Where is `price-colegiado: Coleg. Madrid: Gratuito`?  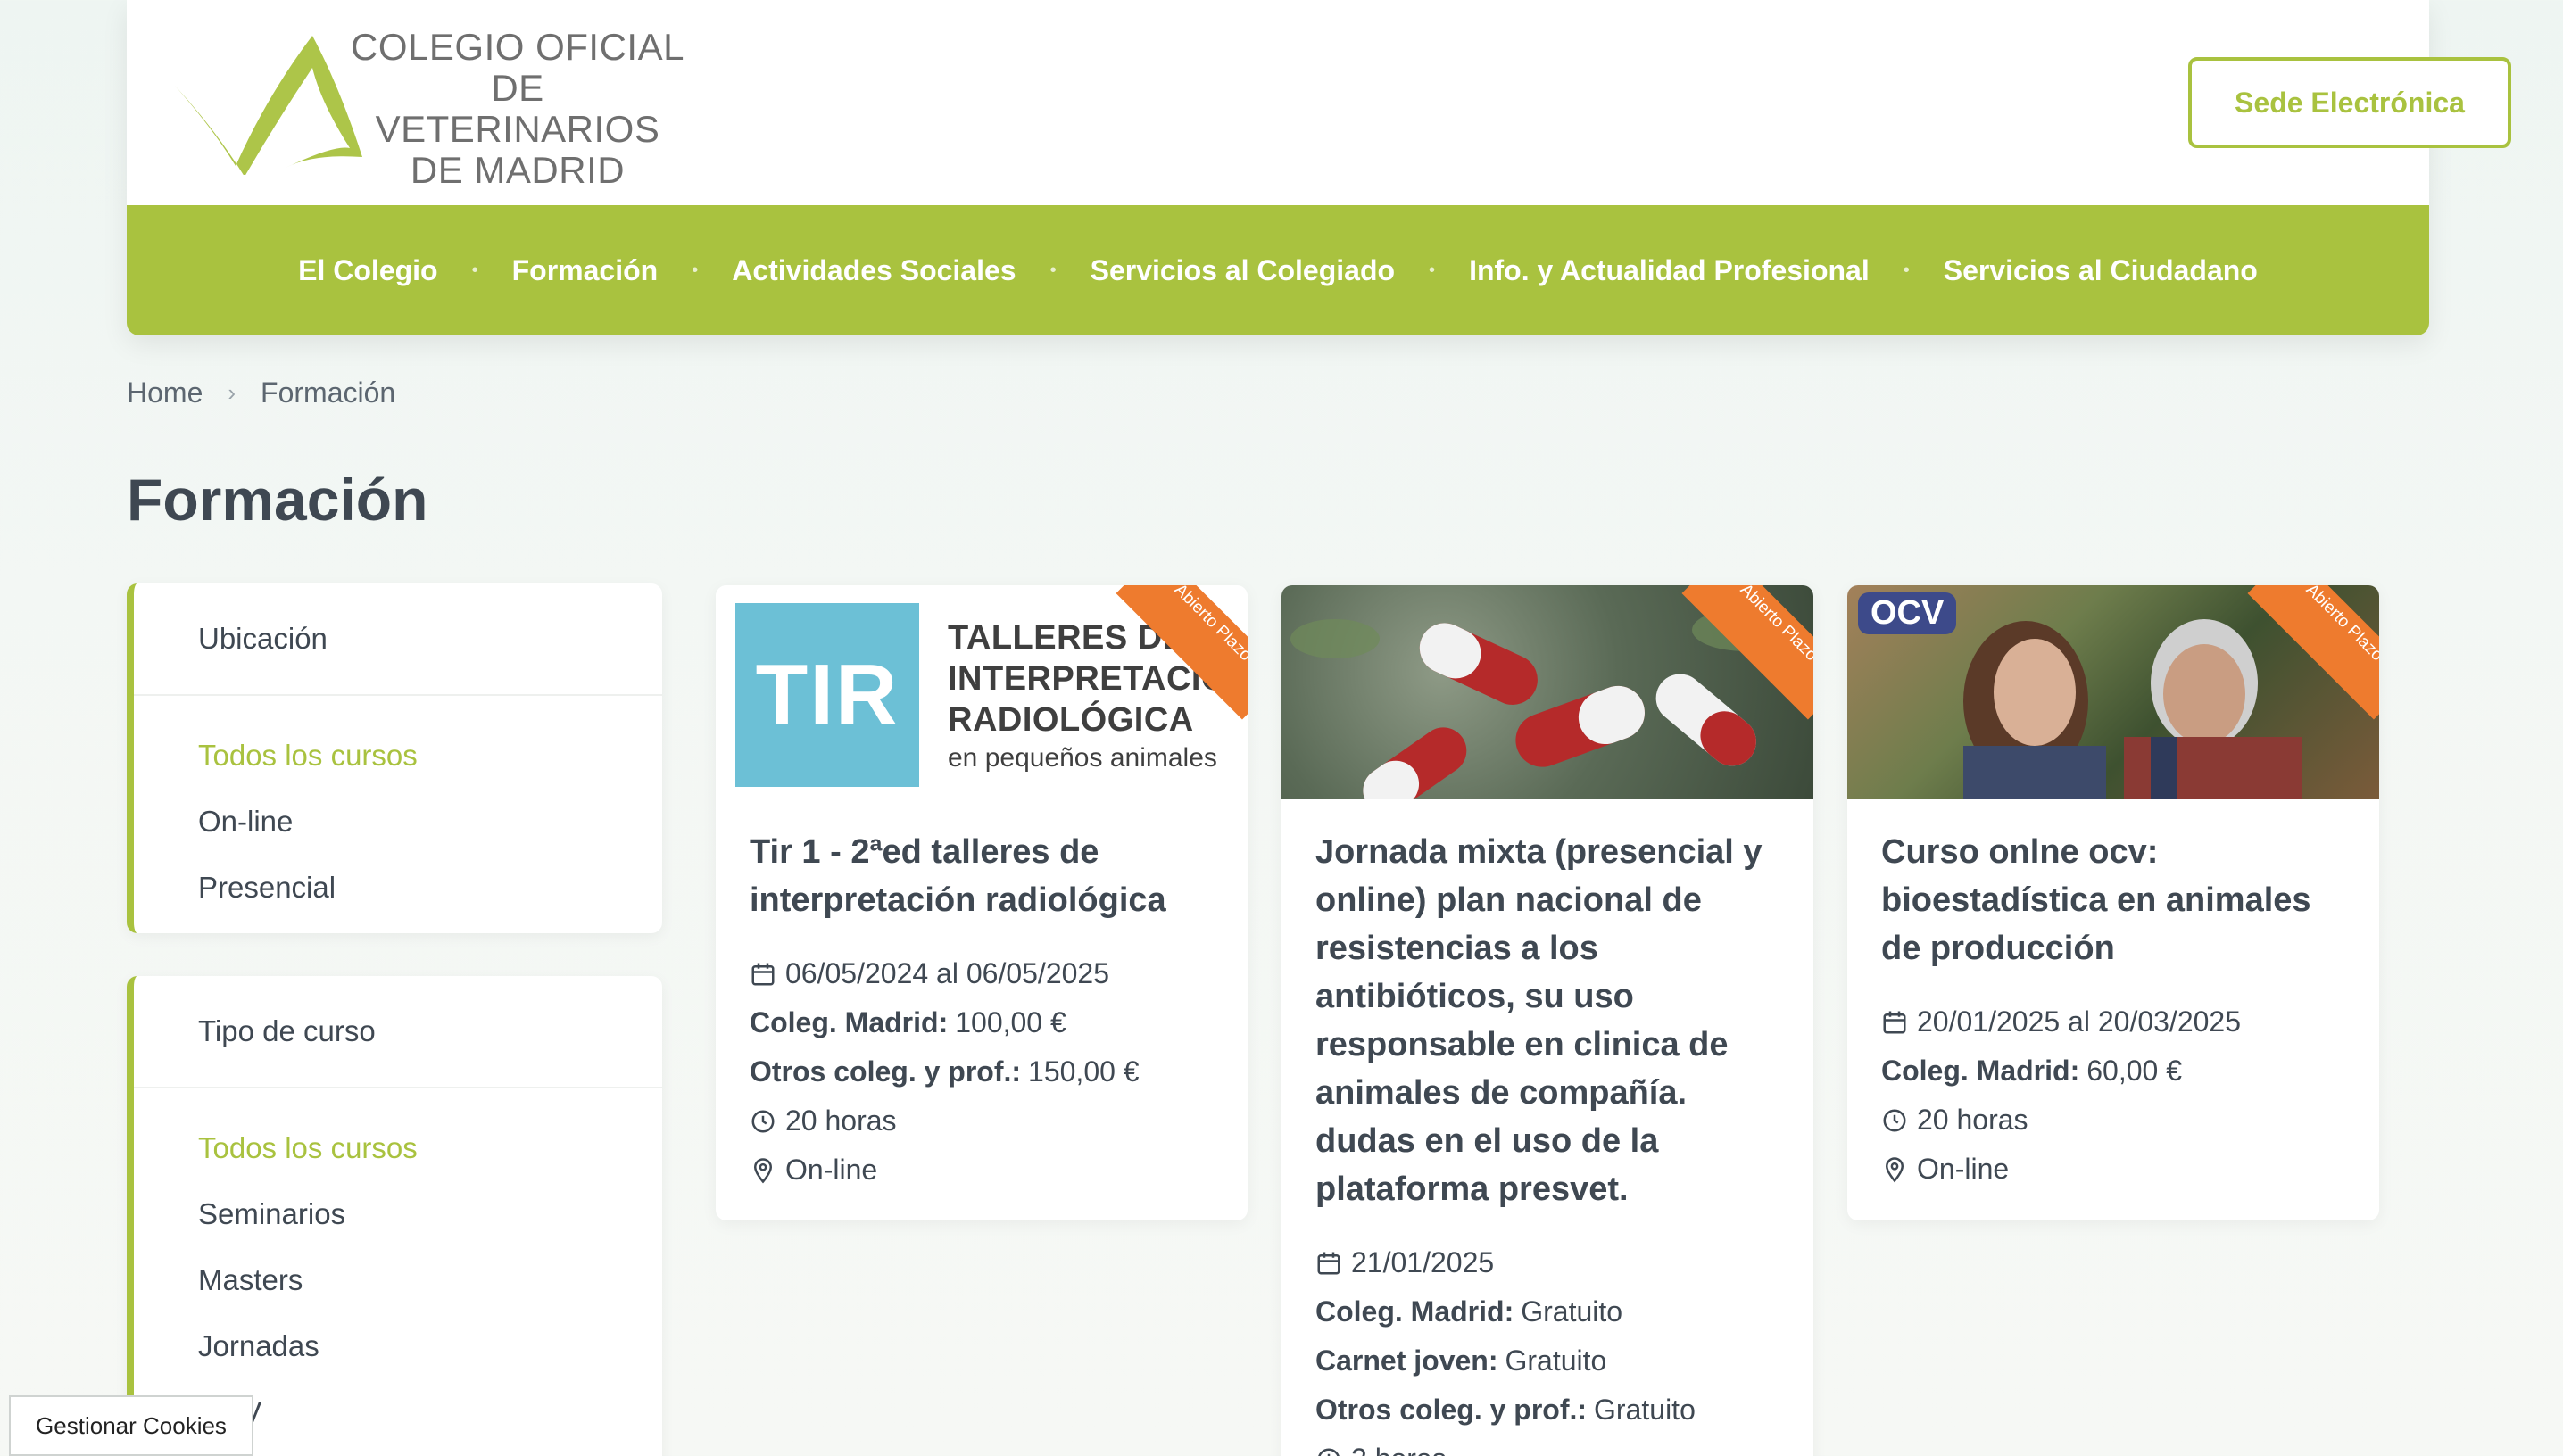 price-colegiado: Coleg. Madrid: Gratuito is located at coordinates (1547, 1311).